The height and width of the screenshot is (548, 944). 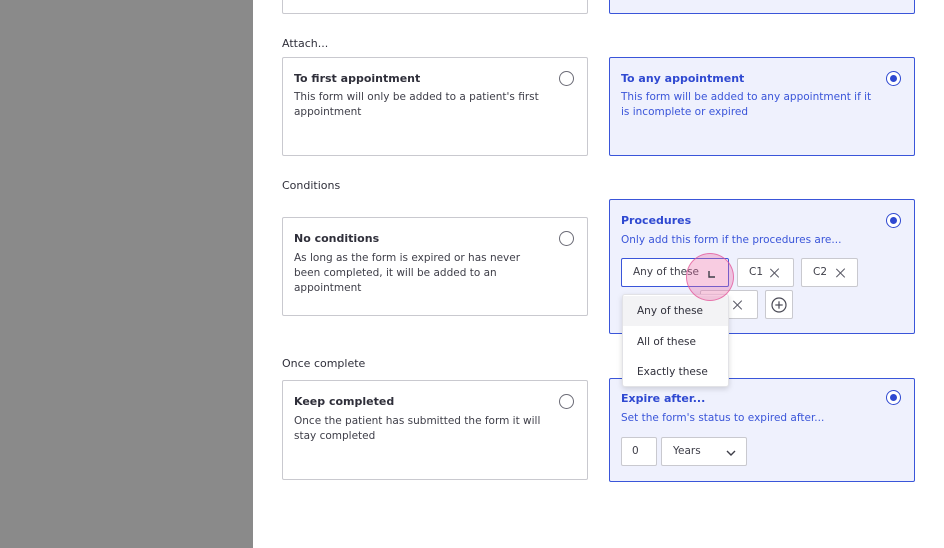 What do you see at coordinates (762, 7) in the screenshot?
I see `previous-option-card-right` at bounding box center [762, 7].